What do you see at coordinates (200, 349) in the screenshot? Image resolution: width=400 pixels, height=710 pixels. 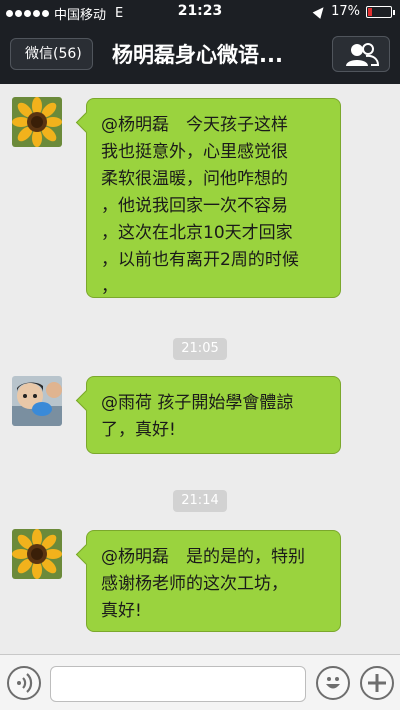 I see `timestamp: 21:05` at bounding box center [200, 349].